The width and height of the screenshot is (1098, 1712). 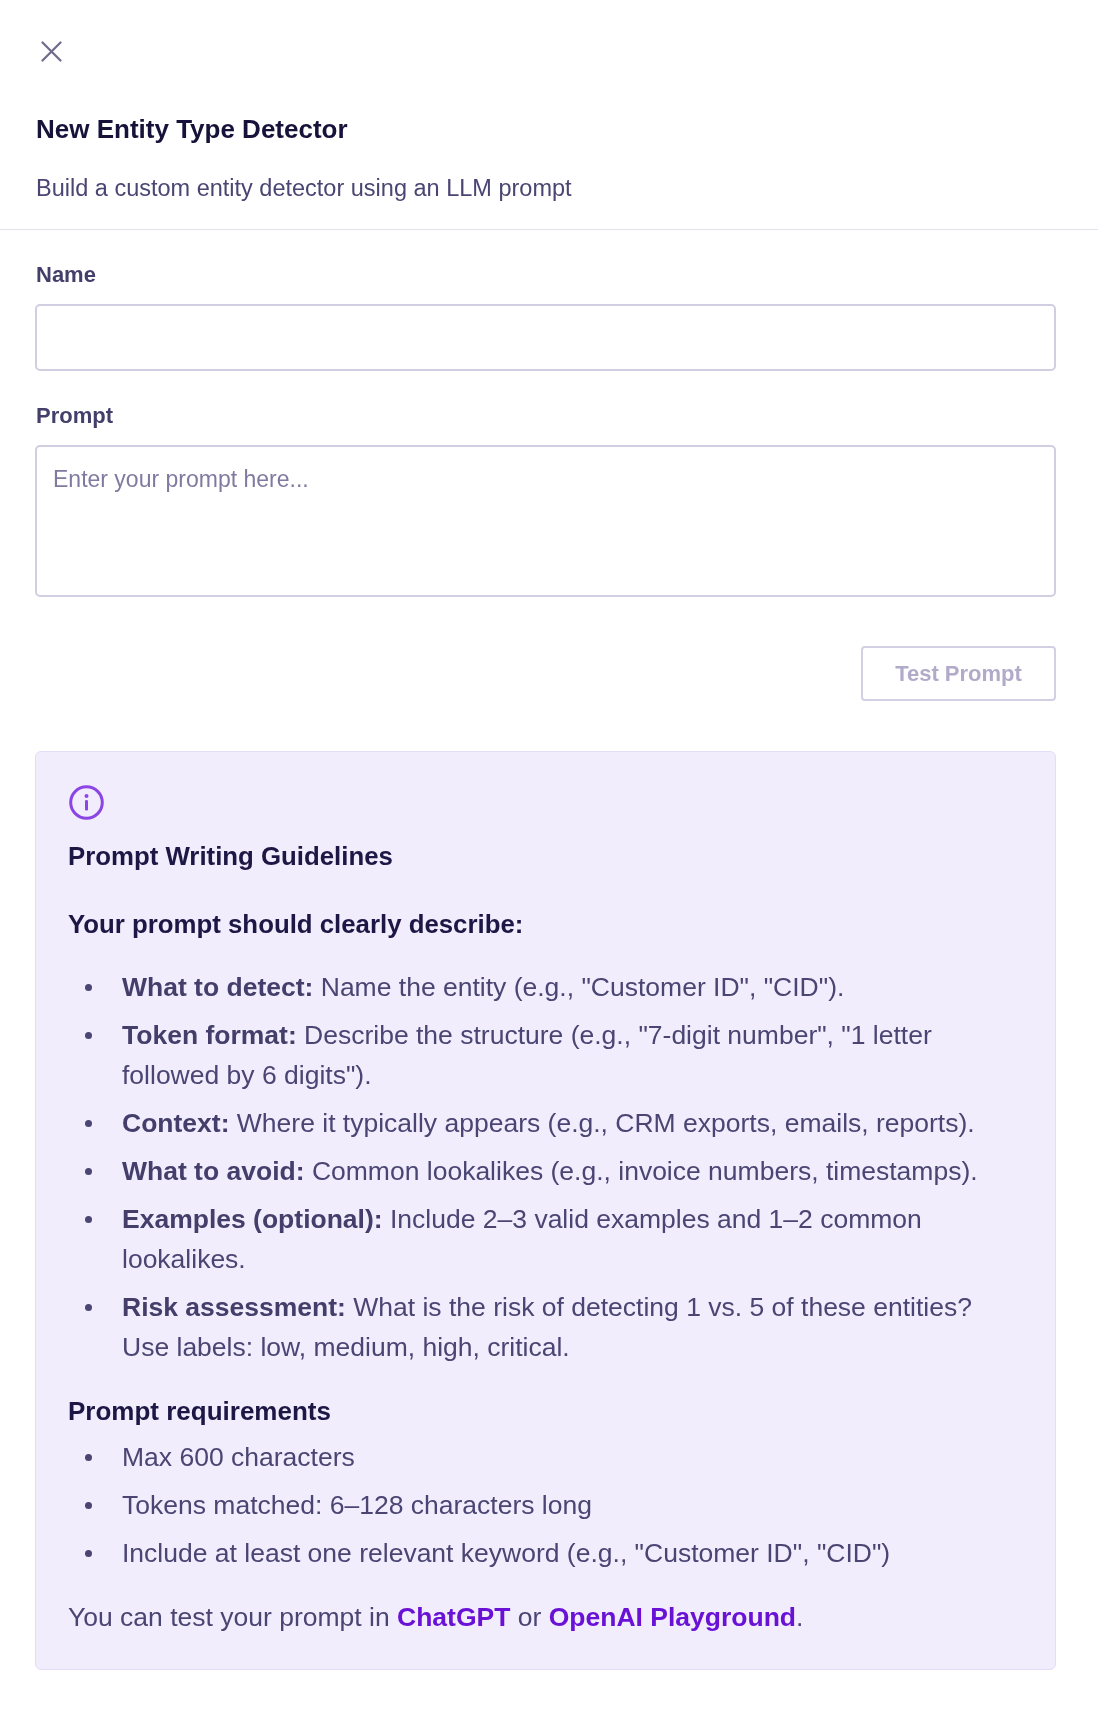 What do you see at coordinates (239, 1457) in the screenshot?
I see `requirement-text: Max 600 characters` at bounding box center [239, 1457].